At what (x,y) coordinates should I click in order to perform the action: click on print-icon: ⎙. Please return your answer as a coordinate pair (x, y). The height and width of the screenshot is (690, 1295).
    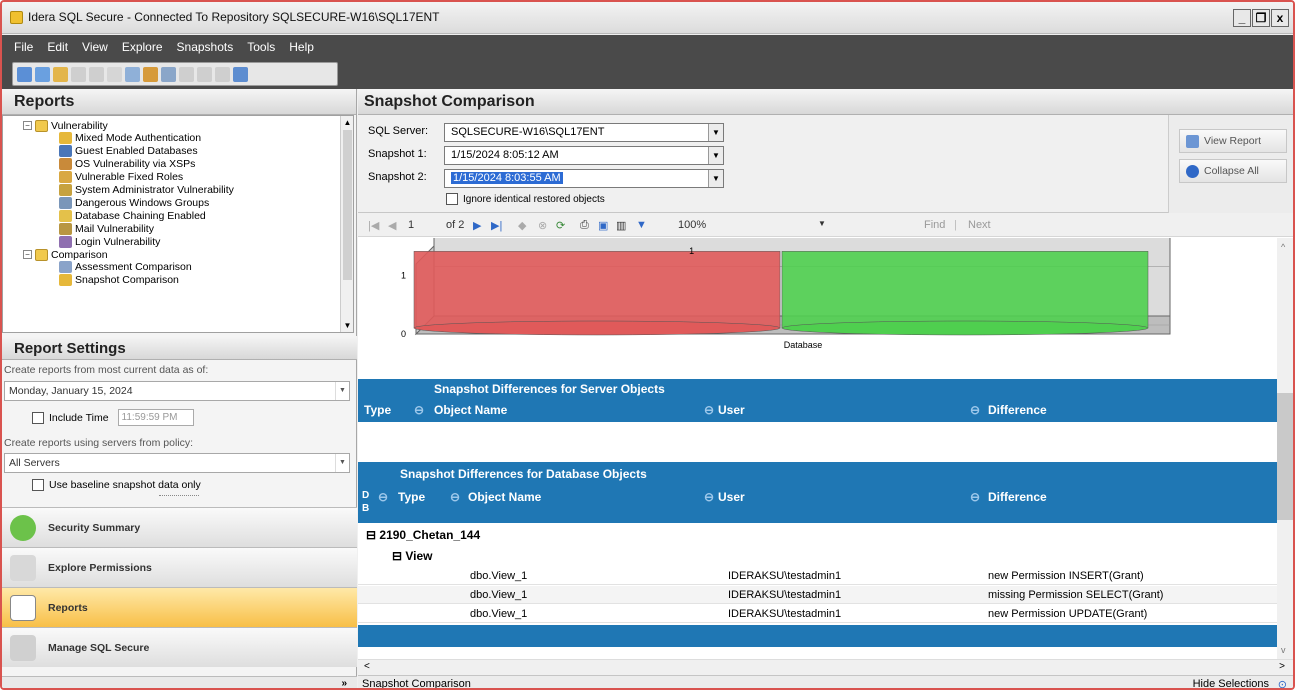
    Looking at the image, I should click on (584, 225).